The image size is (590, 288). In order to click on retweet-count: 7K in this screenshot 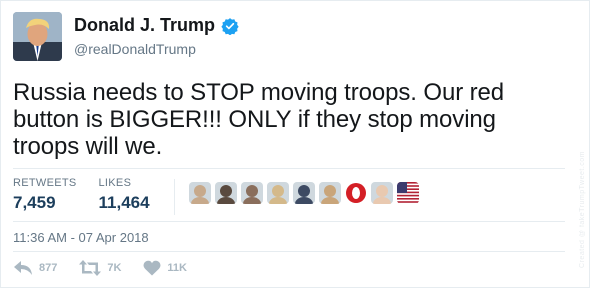, I will do `click(114, 268)`.